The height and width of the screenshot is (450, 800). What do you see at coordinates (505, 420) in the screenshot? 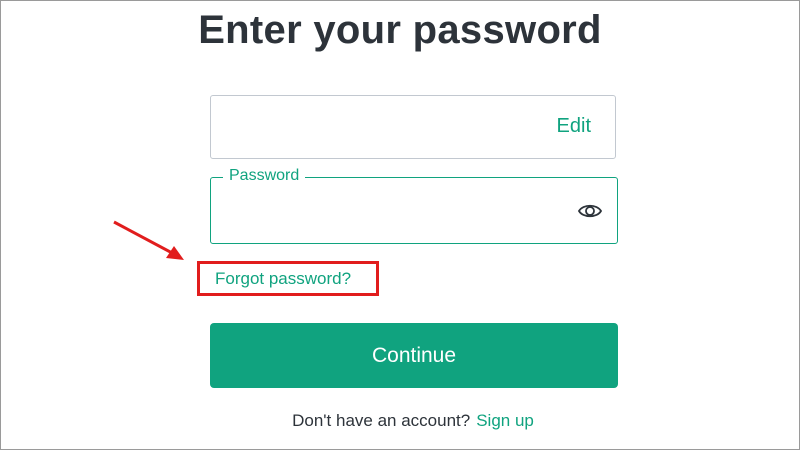
I see `signup-link: Sign up` at bounding box center [505, 420].